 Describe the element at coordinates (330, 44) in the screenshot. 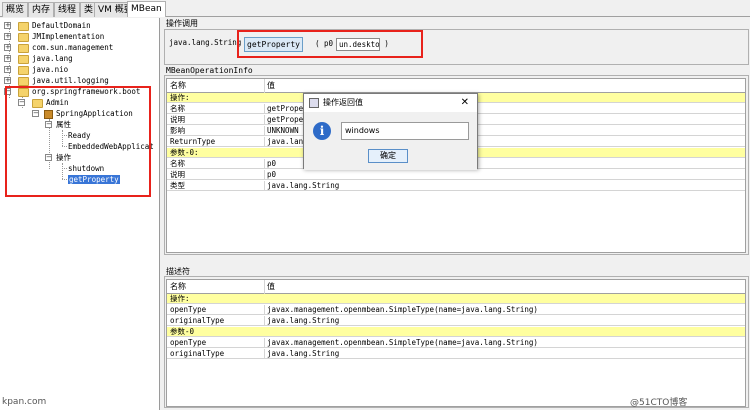

I see `highlight-box-invoke` at that location.